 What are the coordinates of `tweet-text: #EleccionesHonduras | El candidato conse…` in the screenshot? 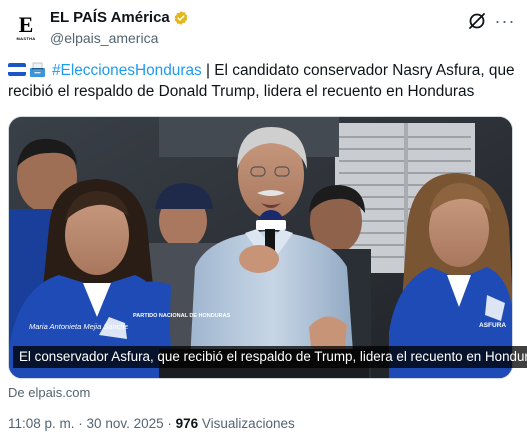 It's located at (265, 81).